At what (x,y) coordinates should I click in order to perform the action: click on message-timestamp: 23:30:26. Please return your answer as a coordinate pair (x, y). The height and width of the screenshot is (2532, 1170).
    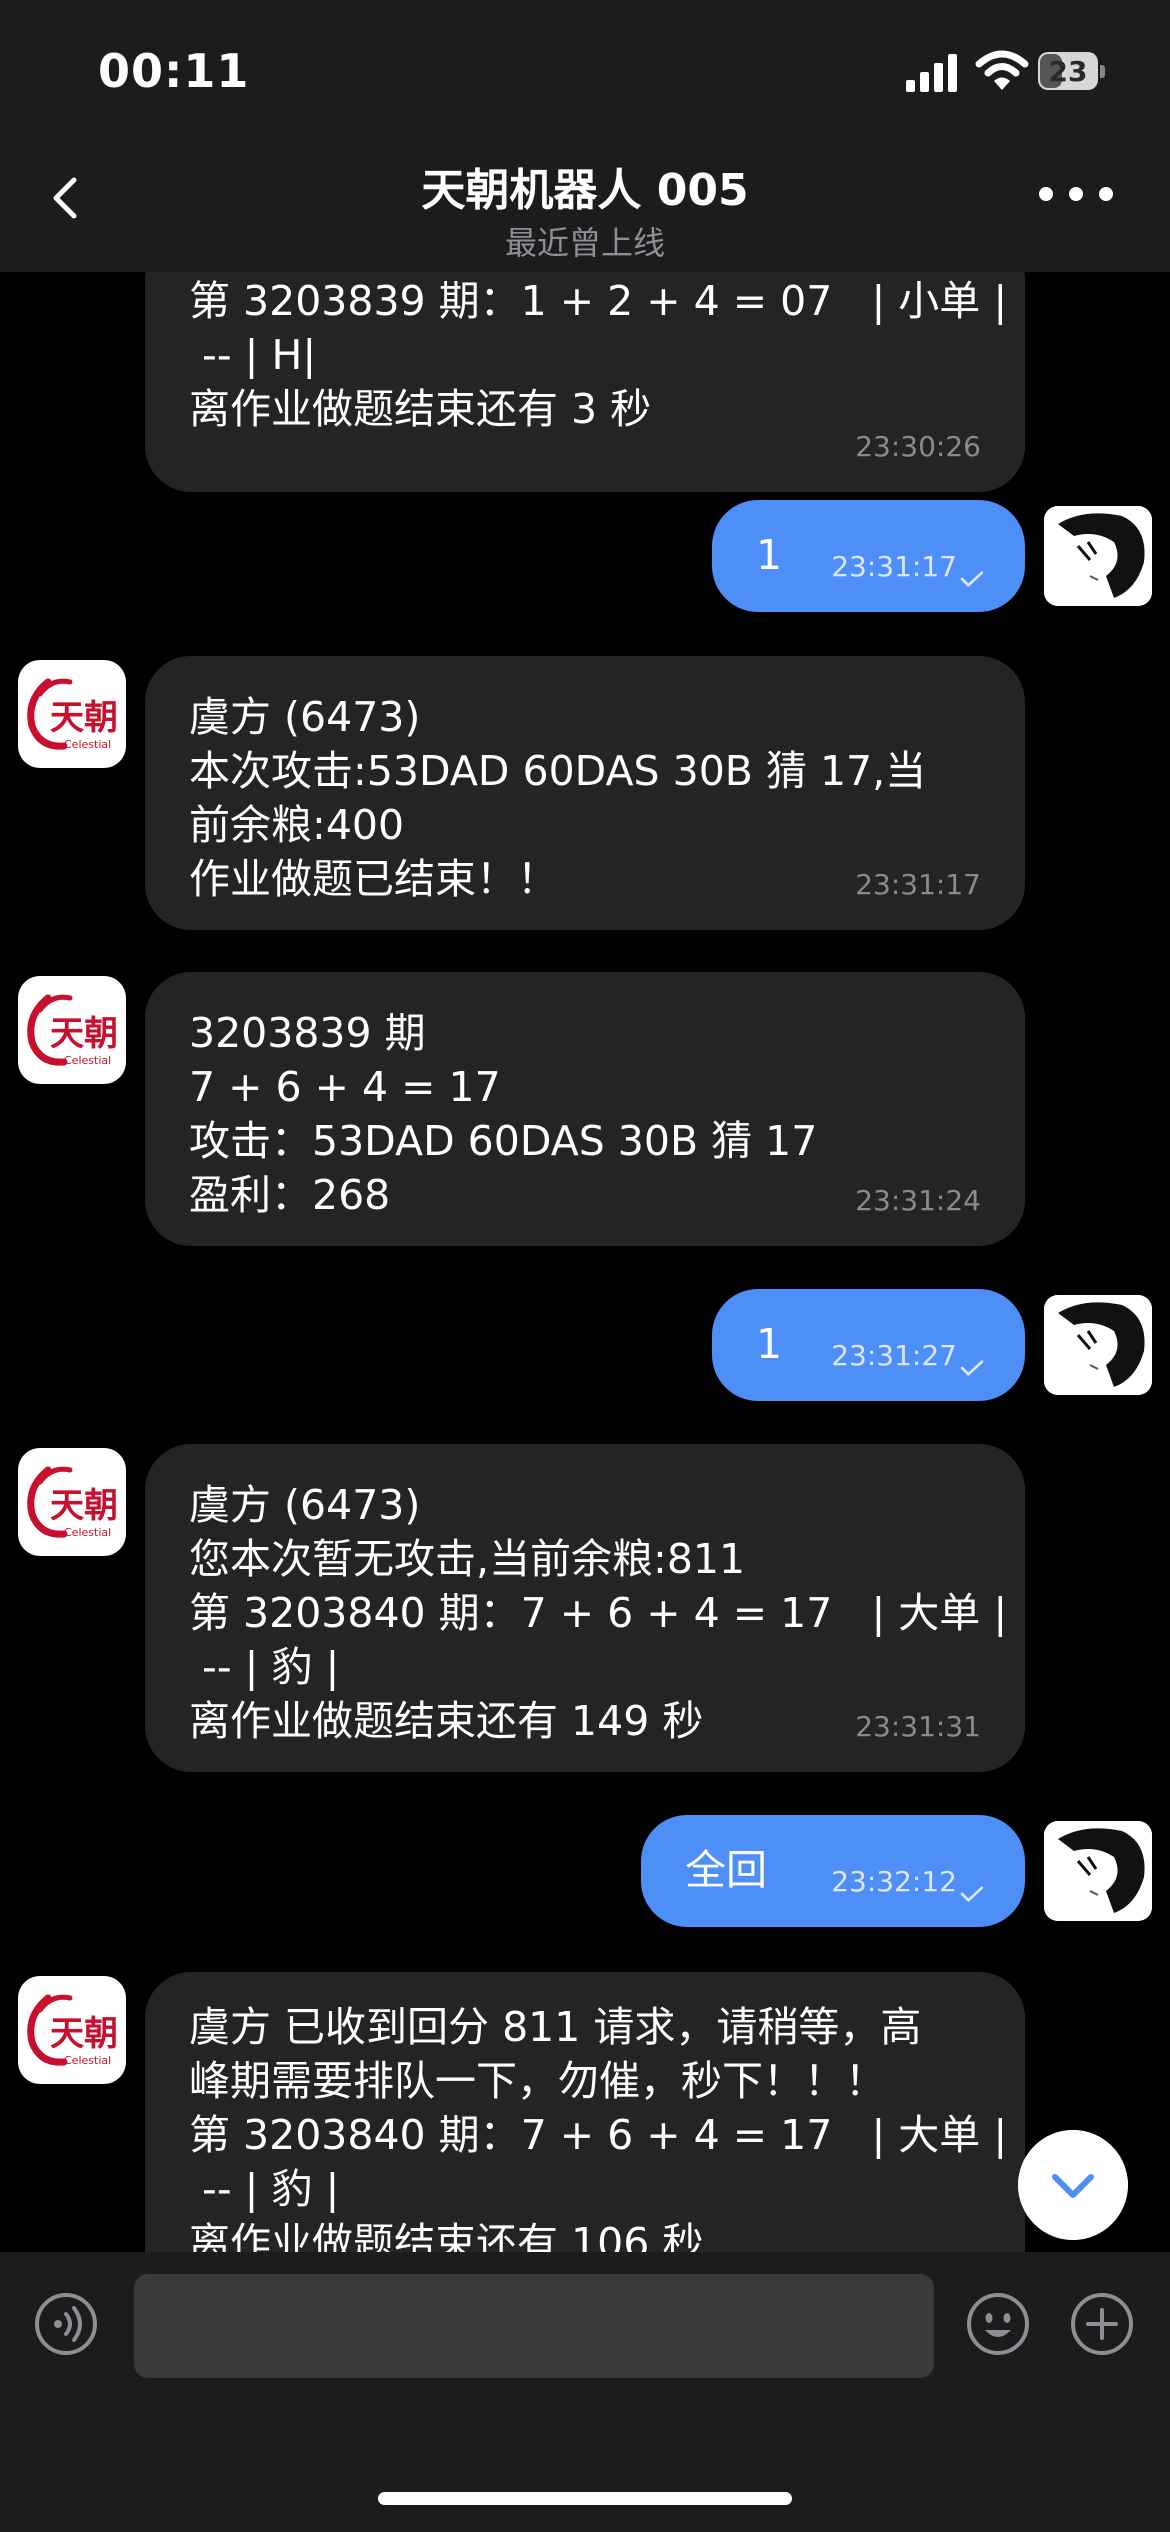
    Looking at the image, I should click on (918, 446).